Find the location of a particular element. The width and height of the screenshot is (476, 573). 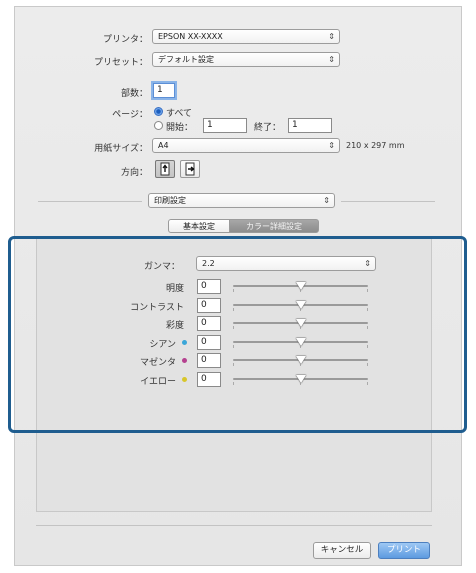

pages-to-field: 1 is located at coordinates (310, 125).